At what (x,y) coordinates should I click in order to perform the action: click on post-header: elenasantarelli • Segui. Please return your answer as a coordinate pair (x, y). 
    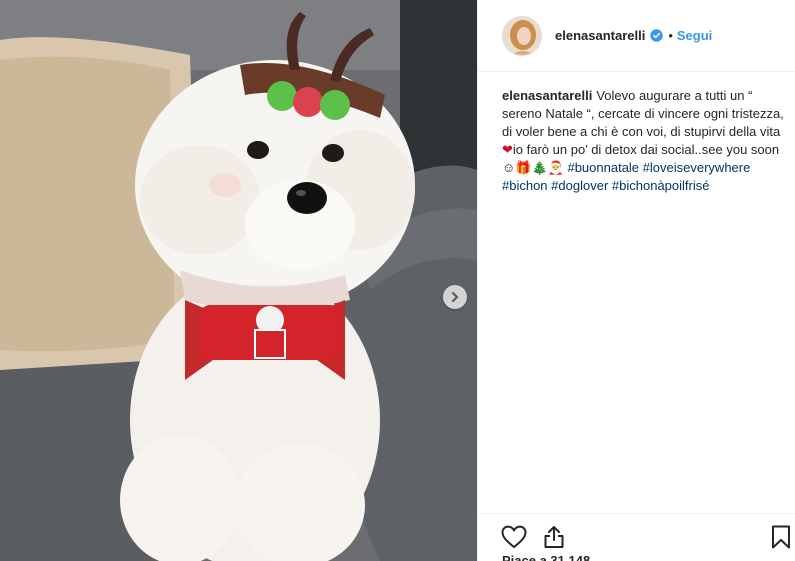
    Looking at the image, I should click on (636, 36).